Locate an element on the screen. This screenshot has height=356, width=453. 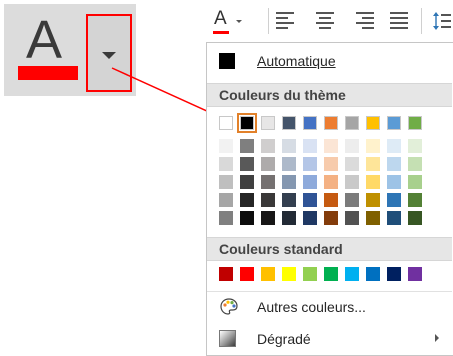
standard-colors-header: Couleurs standard is located at coordinates (329, 249).